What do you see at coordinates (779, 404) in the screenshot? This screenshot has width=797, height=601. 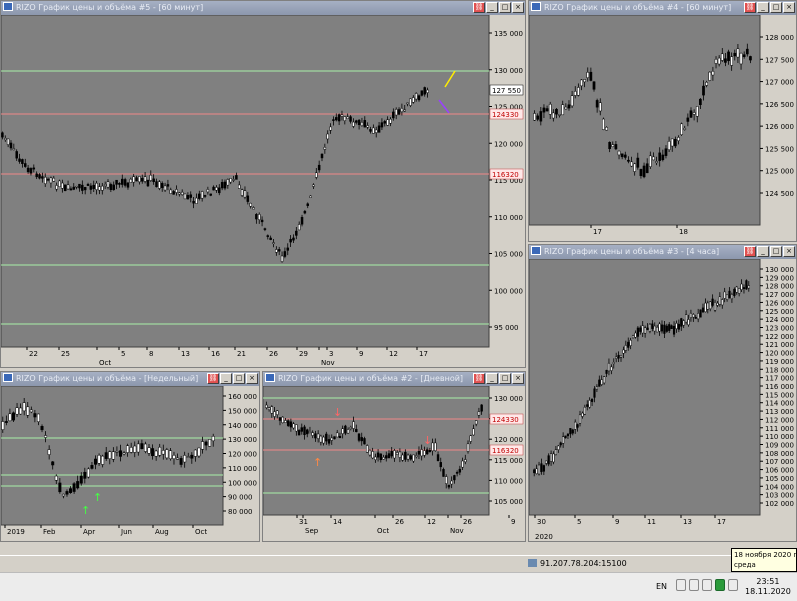 I see `price-axis-label: 114 000` at bounding box center [779, 404].